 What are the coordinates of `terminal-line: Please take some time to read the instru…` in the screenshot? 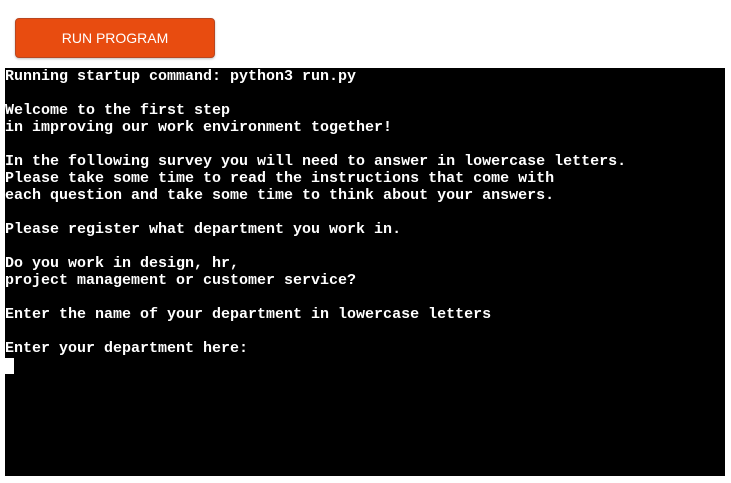 It's located at (280, 178).